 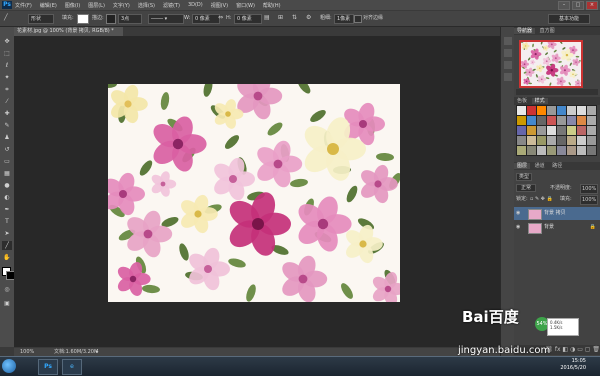 What do you see at coordinates (68, 31) in the screenshot?
I see `document-tab: 花素材.jpg @ 100% (背景 拷贝, RGB/8) *` at bounding box center [68, 31].